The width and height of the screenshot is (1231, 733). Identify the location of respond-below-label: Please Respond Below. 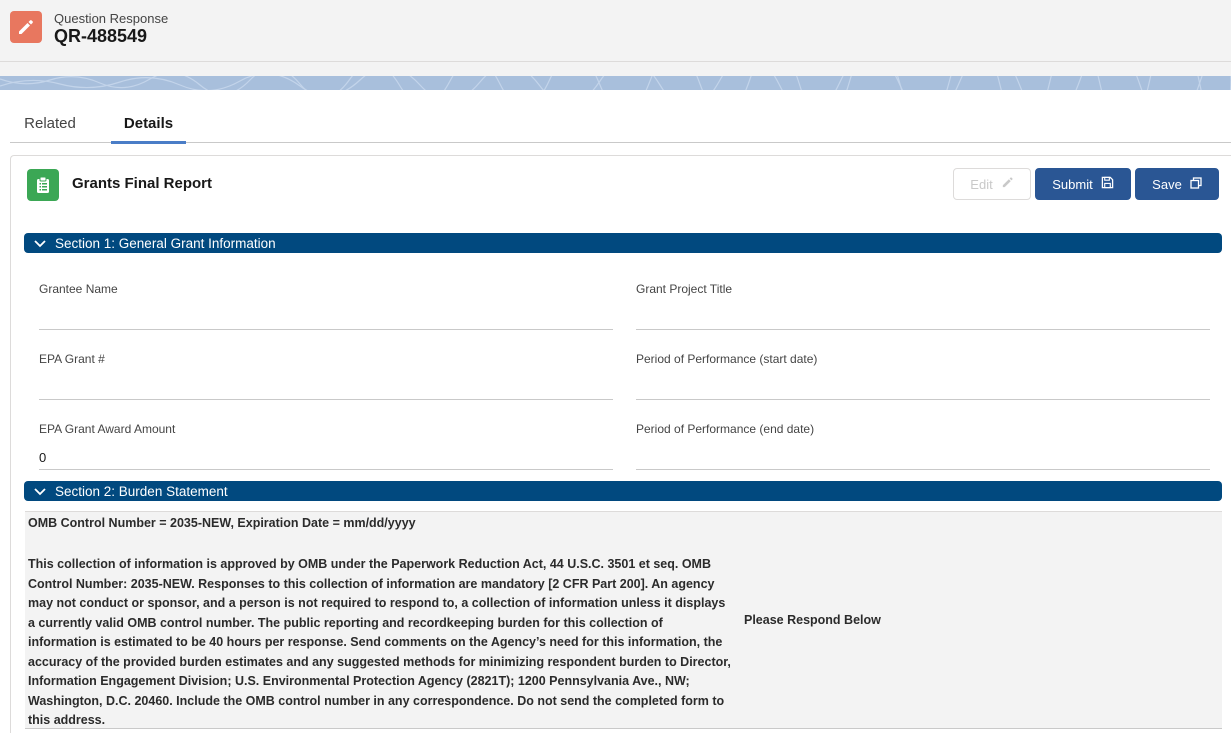
(812, 620).